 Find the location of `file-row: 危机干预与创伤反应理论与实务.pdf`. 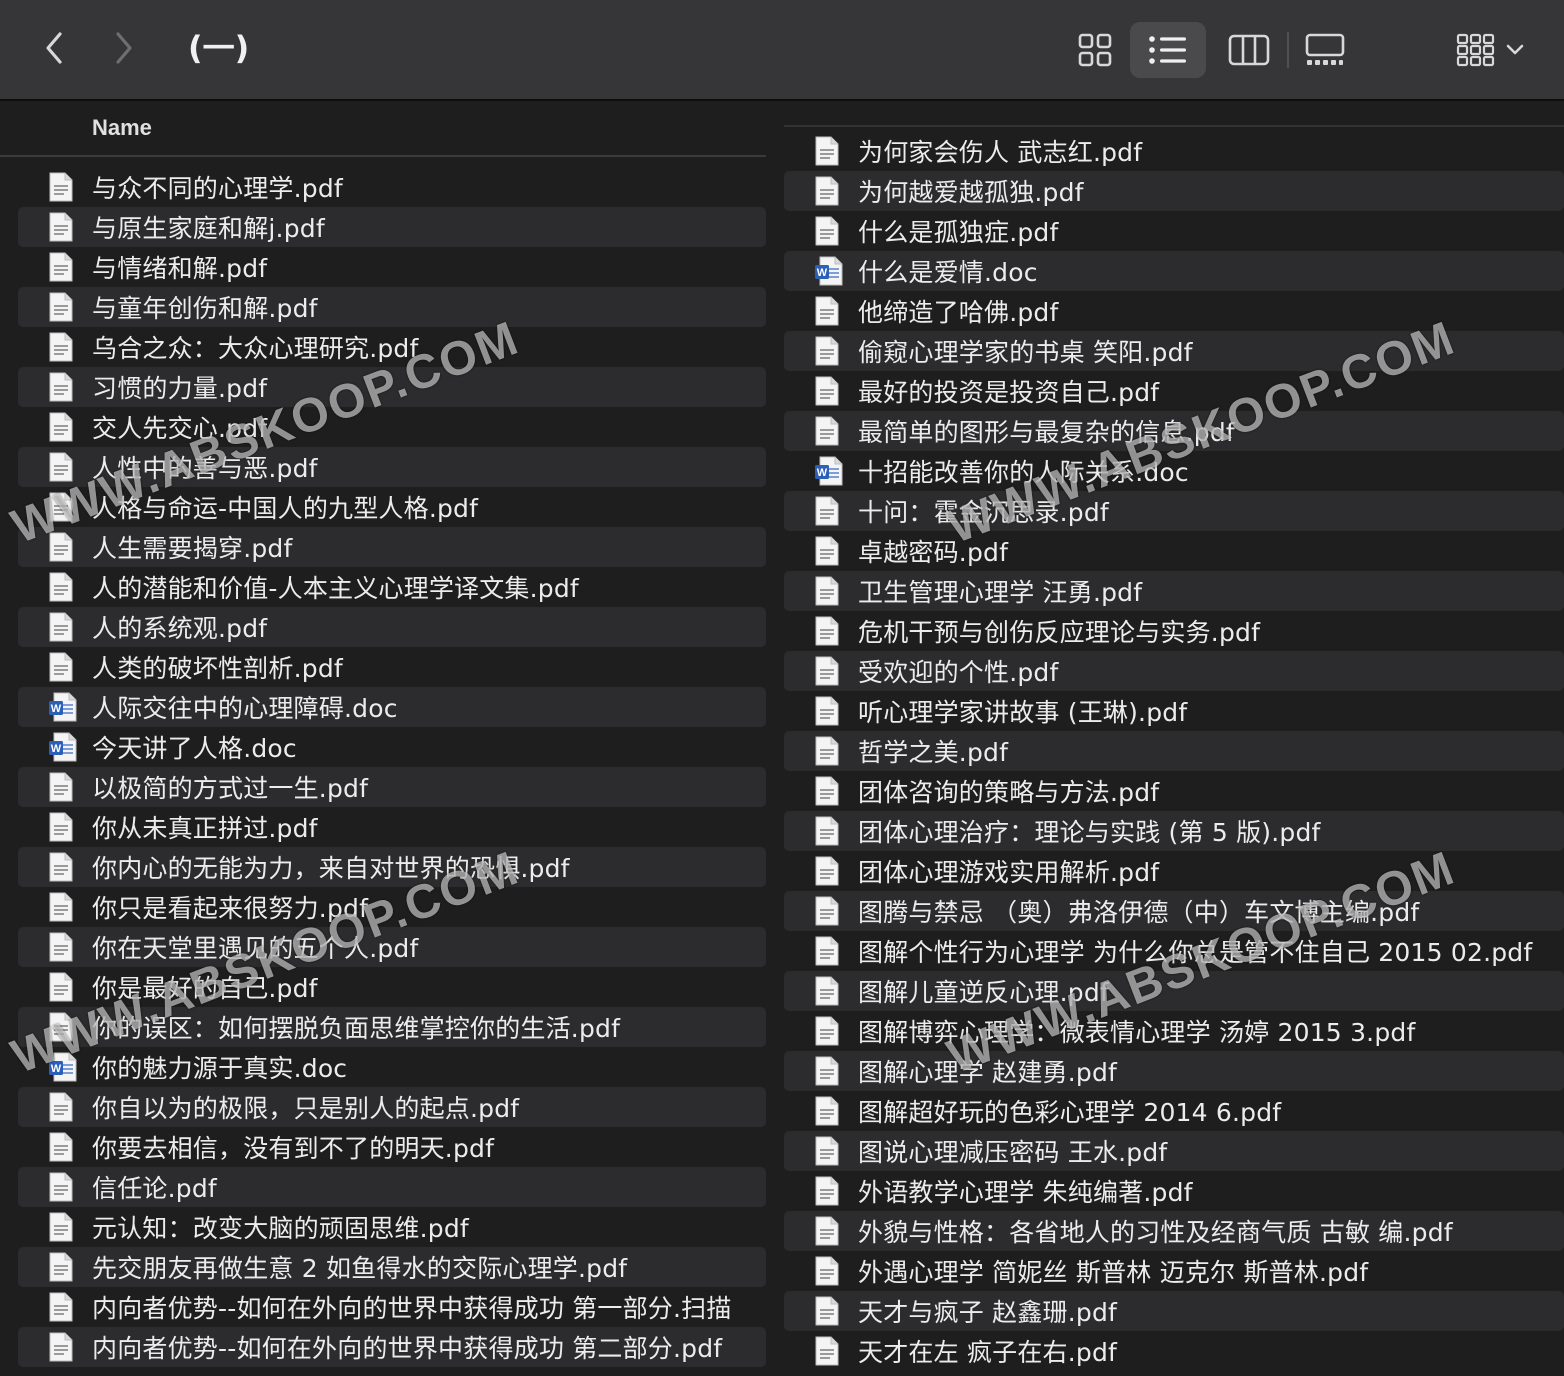

file-row: 危机干预与创伤反应理论与实务.pdf is located at coordinates (1174, 631).